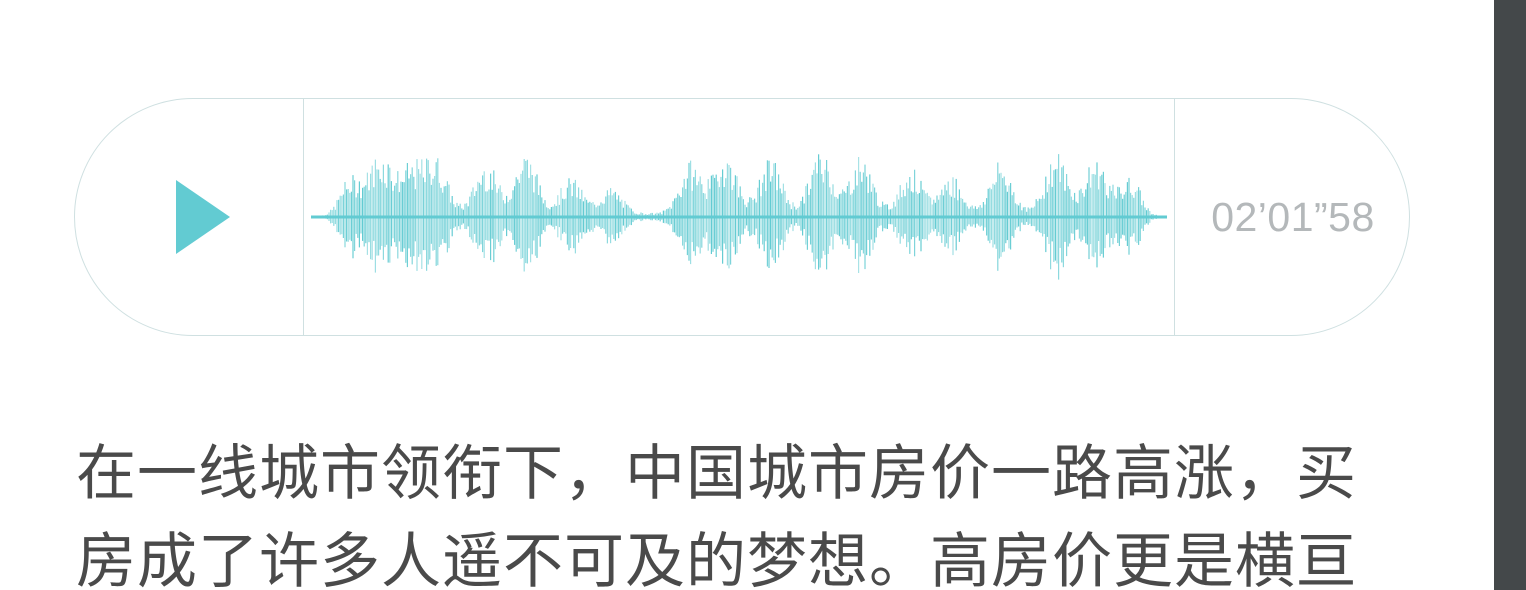  I want to click on player-divider-left, so click(303, 217).